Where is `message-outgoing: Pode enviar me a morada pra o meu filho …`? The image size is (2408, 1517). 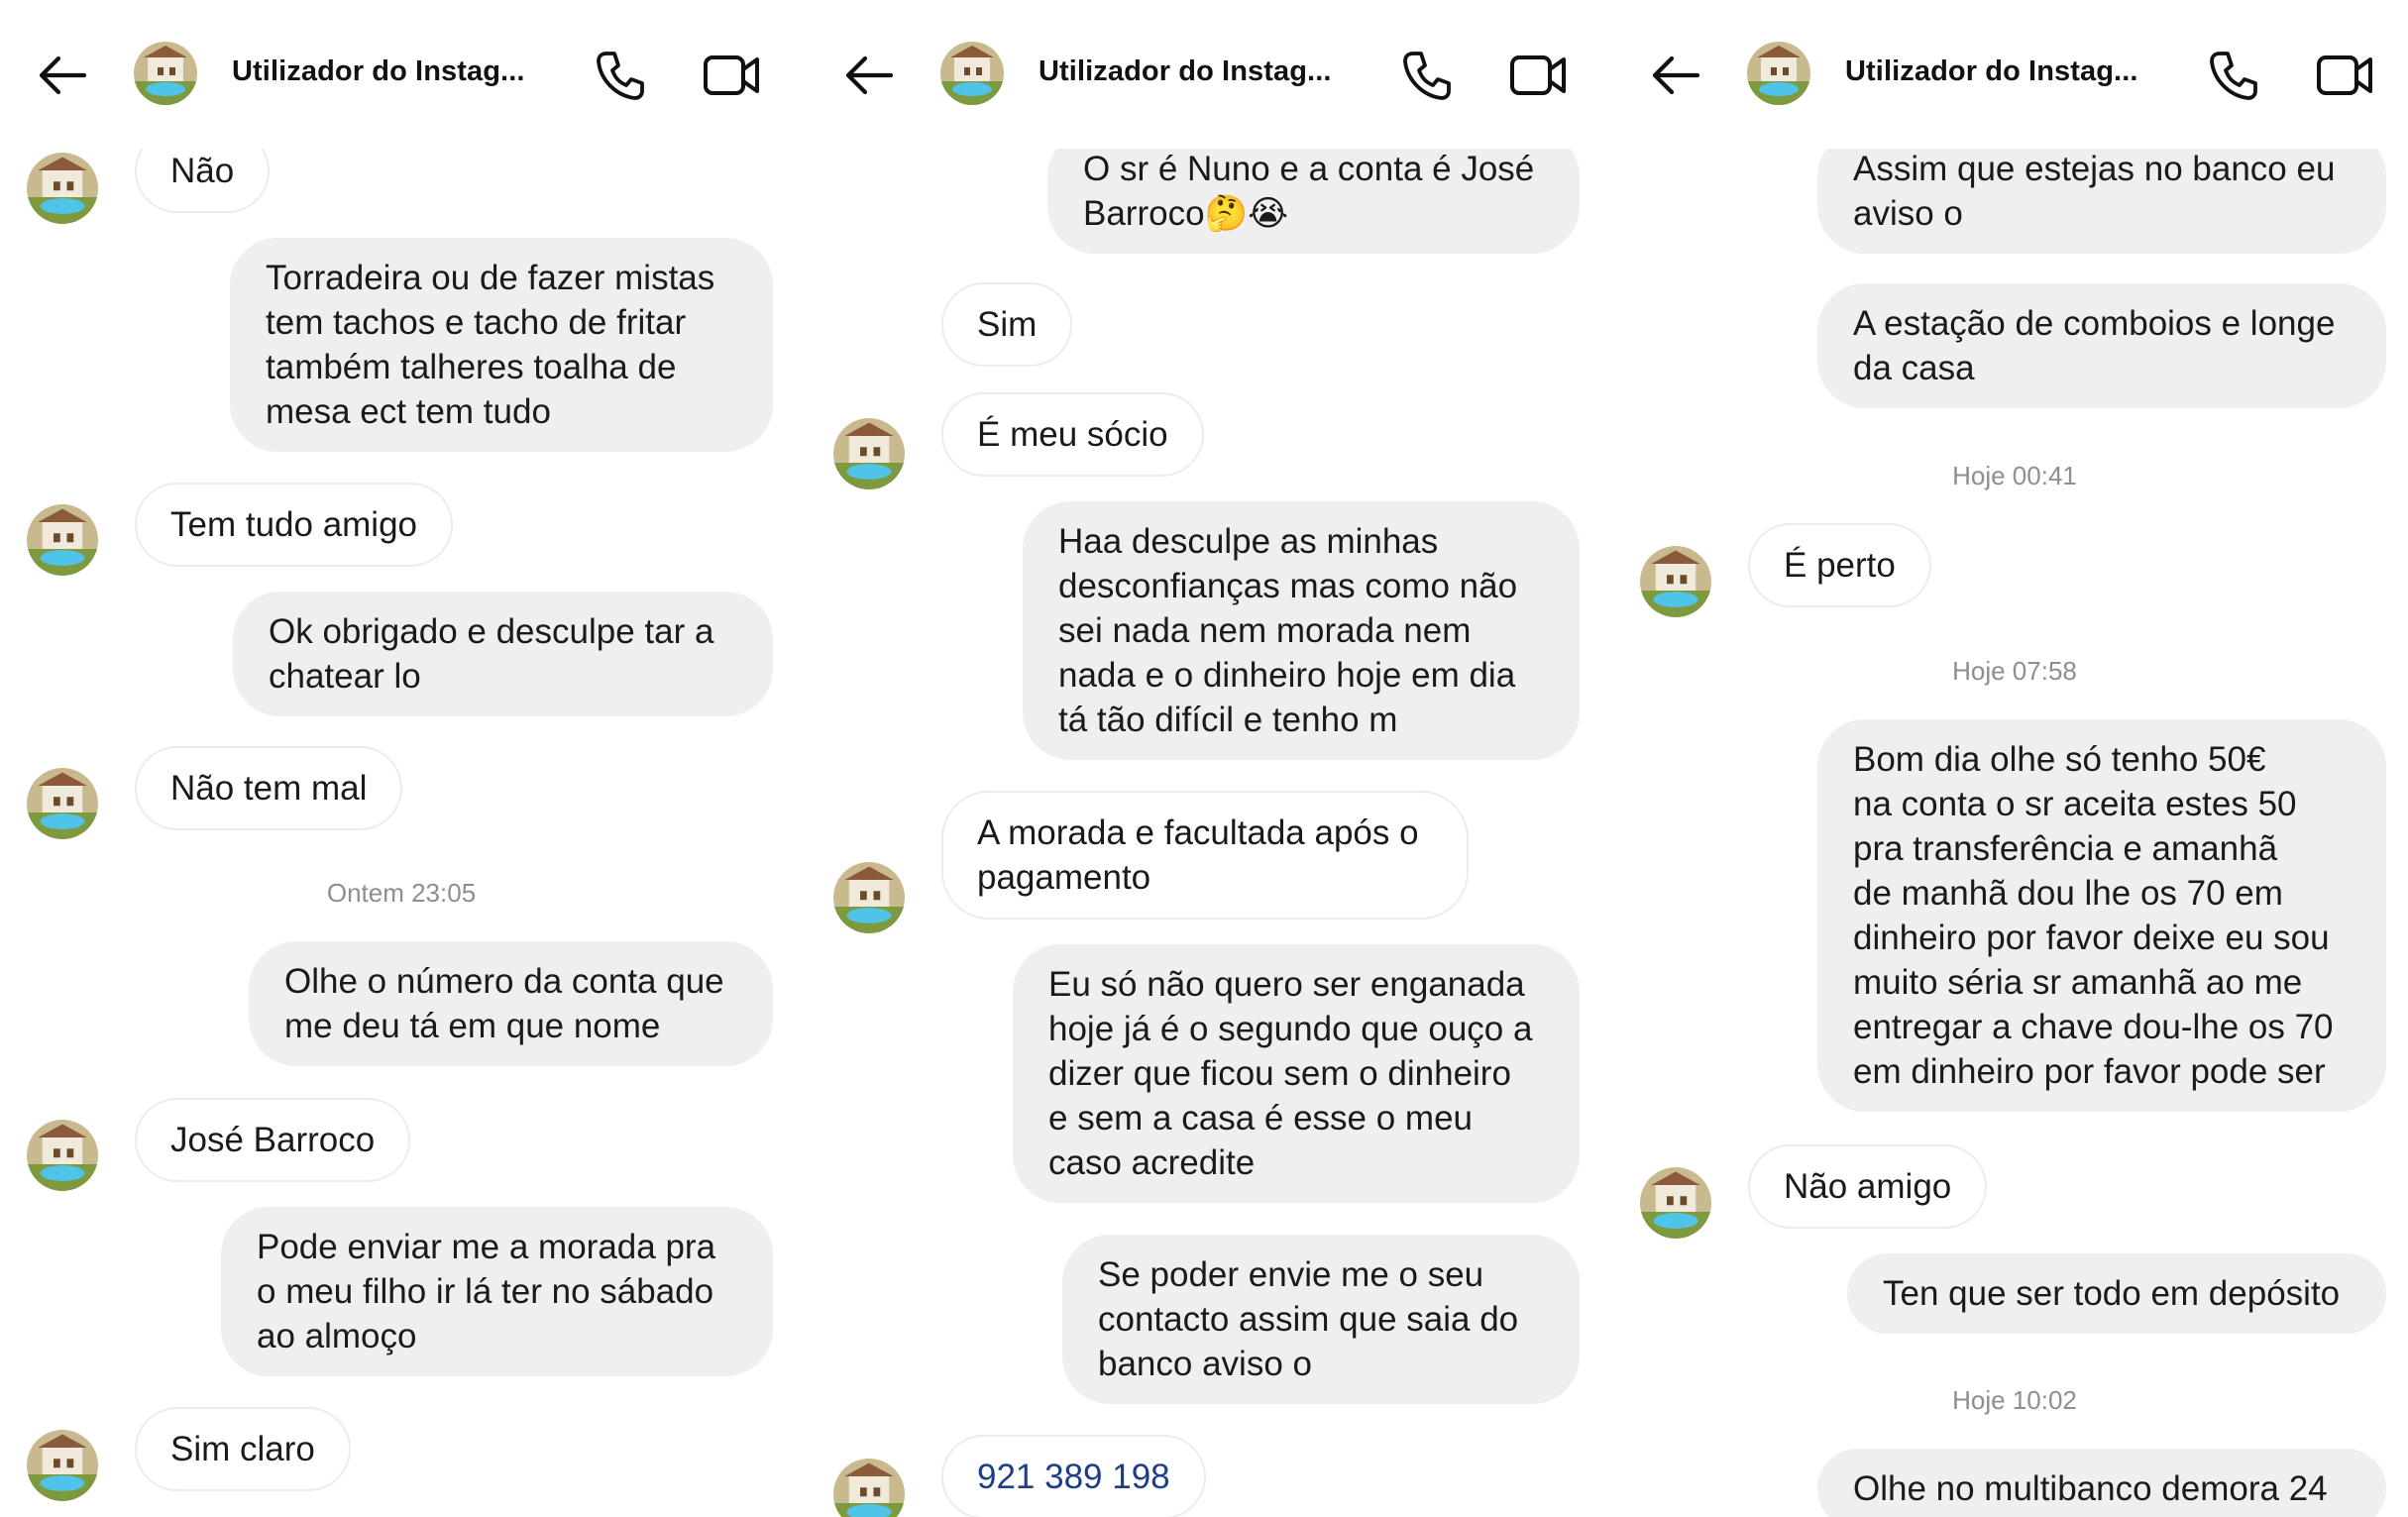 message-outgoing: Pode enviar me a morada pra o meu filho … is located at coordinates (497, 1291).